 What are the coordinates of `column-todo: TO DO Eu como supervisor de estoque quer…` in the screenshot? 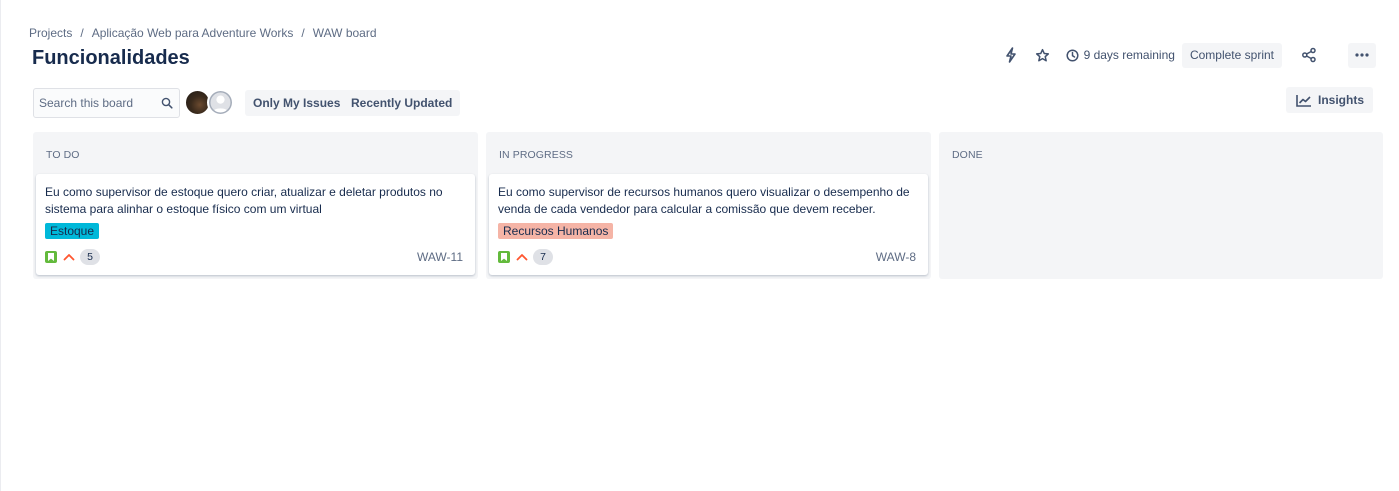 It's located at (255, 205).